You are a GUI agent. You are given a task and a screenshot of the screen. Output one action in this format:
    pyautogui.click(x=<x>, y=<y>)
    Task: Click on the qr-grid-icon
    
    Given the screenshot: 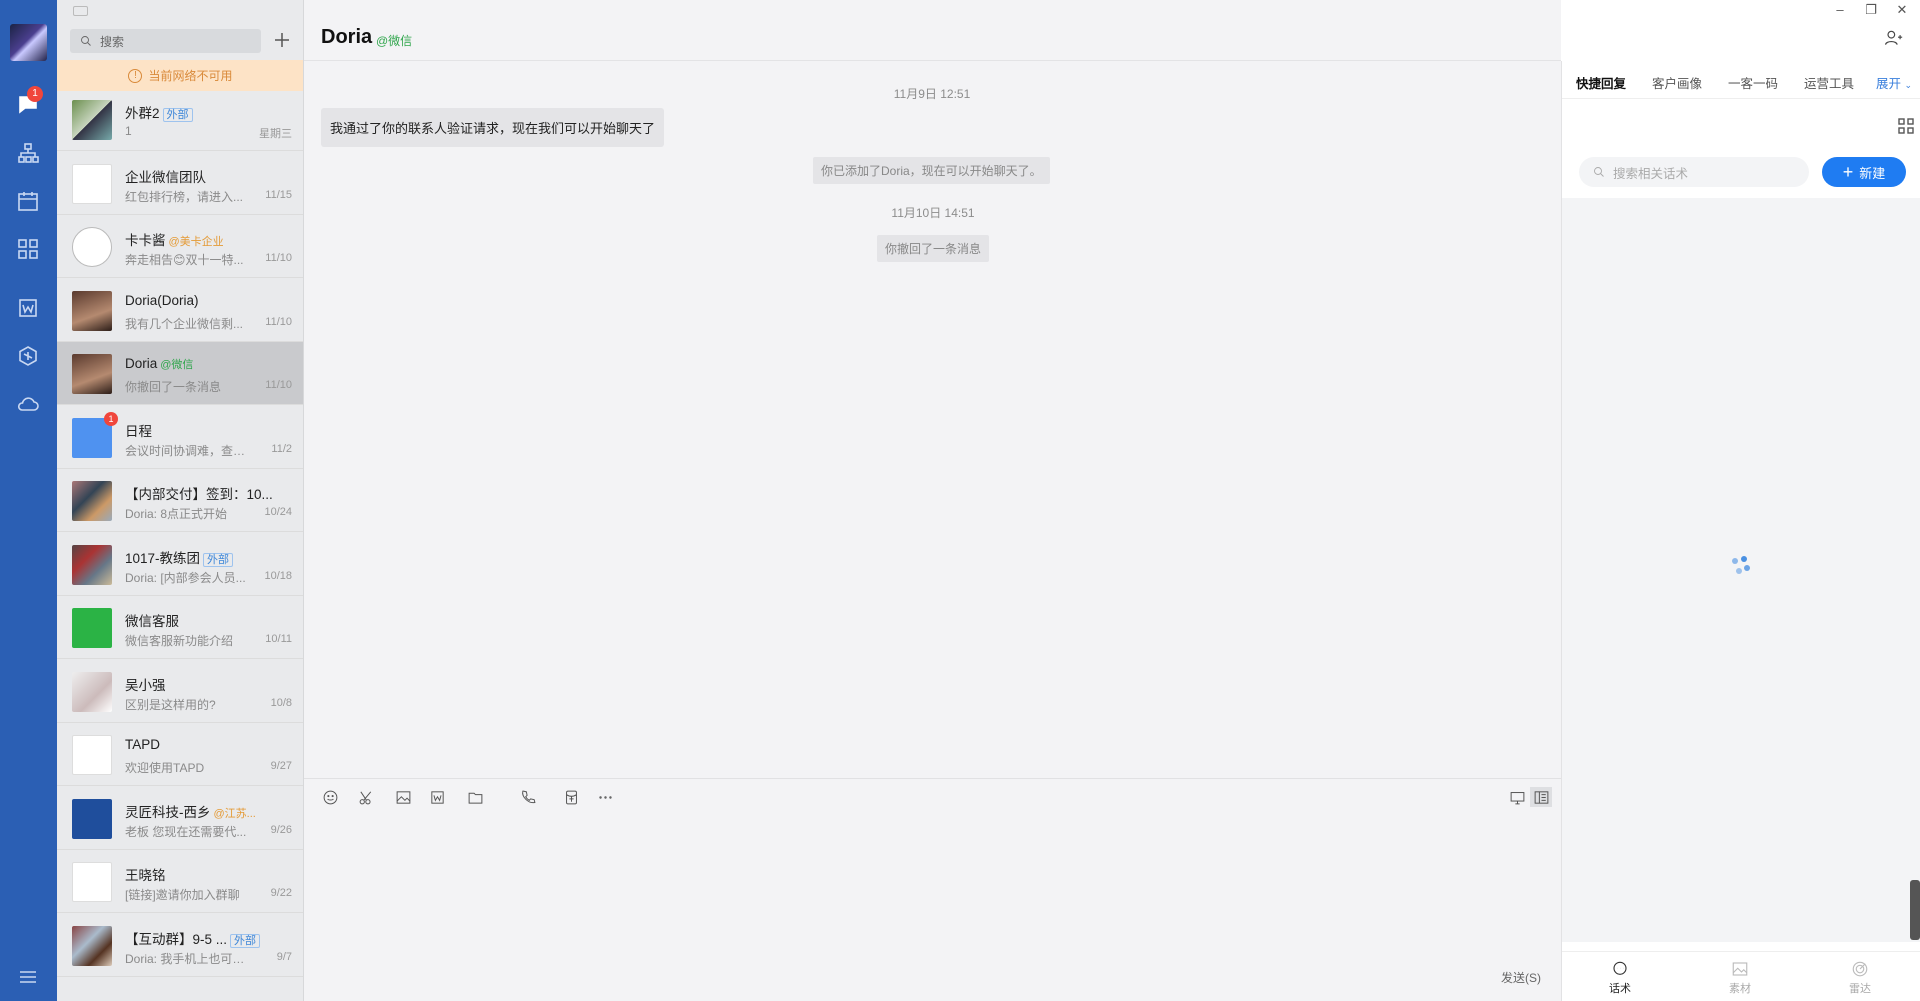 What is the action you would take?
    pyautogui.click(x=1906, y=126)
    